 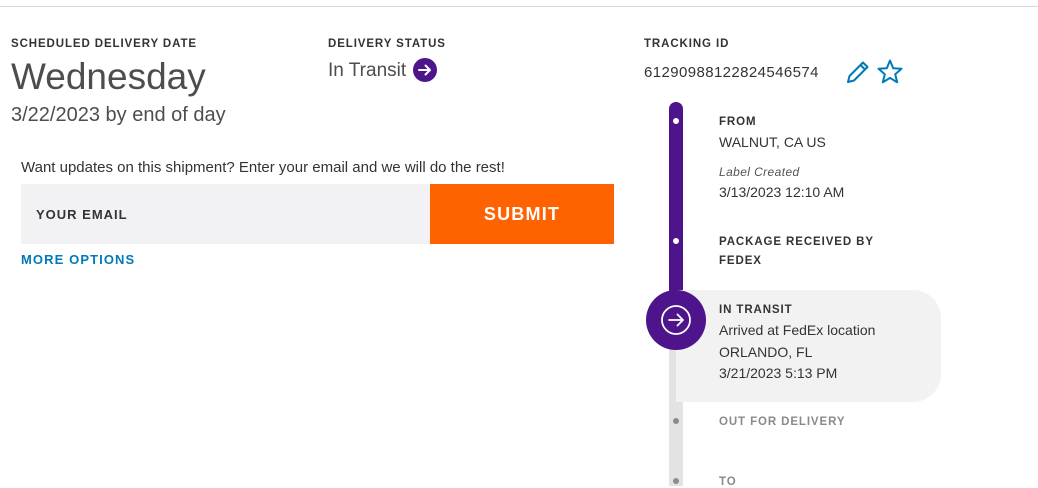 What do you see at coordinates (676, 421) in the screenshot?
I see `timeline-dot-out-for-delivery` at bounding box center [676, 421].